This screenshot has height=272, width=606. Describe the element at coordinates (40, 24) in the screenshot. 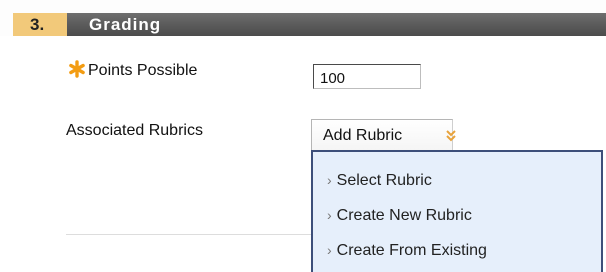

I see `step-number: 3.` at that location.